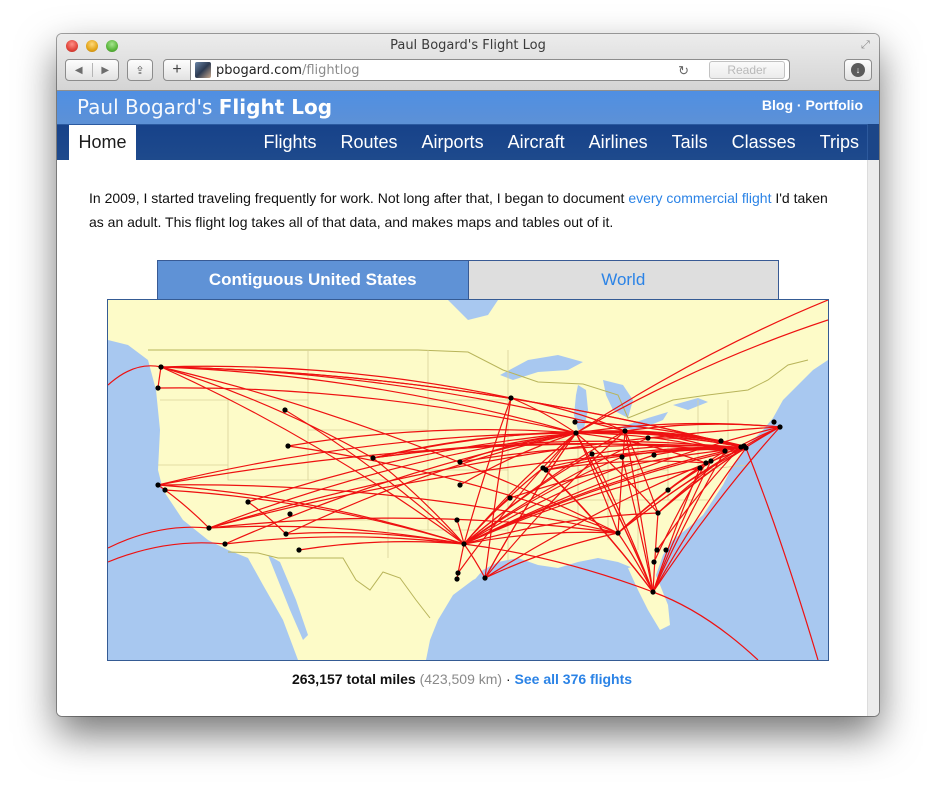  What do you see at coordinates (683, 71) in the screenshot?
I see `reload-icon: ↻` at bounding box center [683, 71].